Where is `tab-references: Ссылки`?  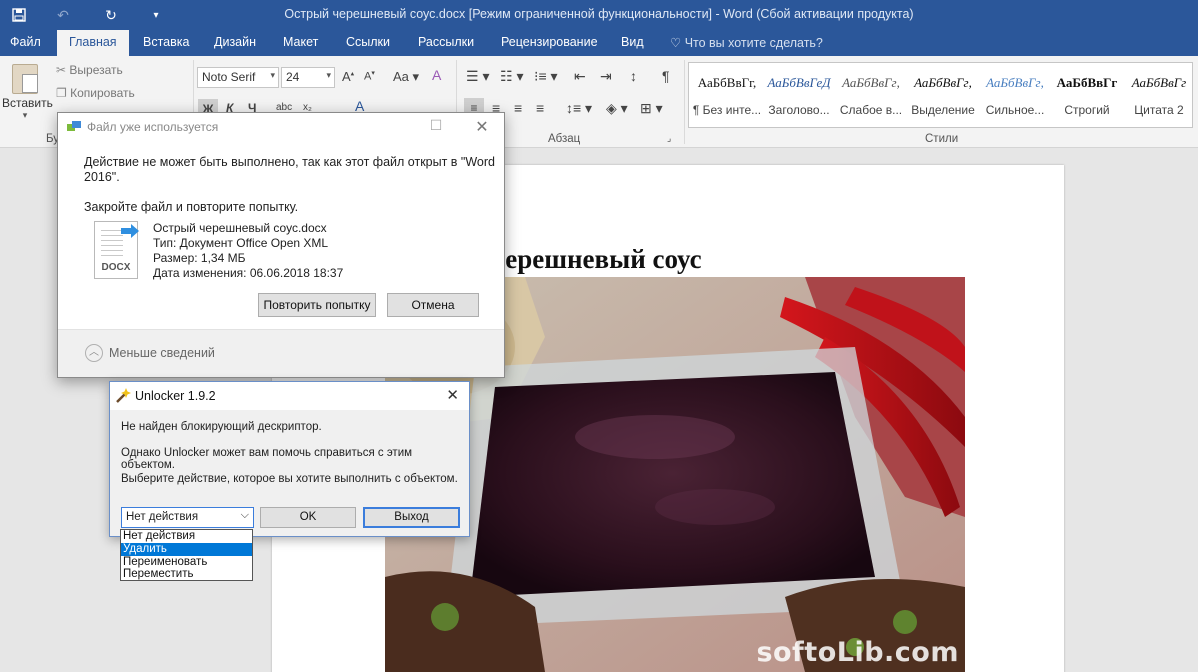
tab-references: Ссылки is located at coordinates (368, 42).